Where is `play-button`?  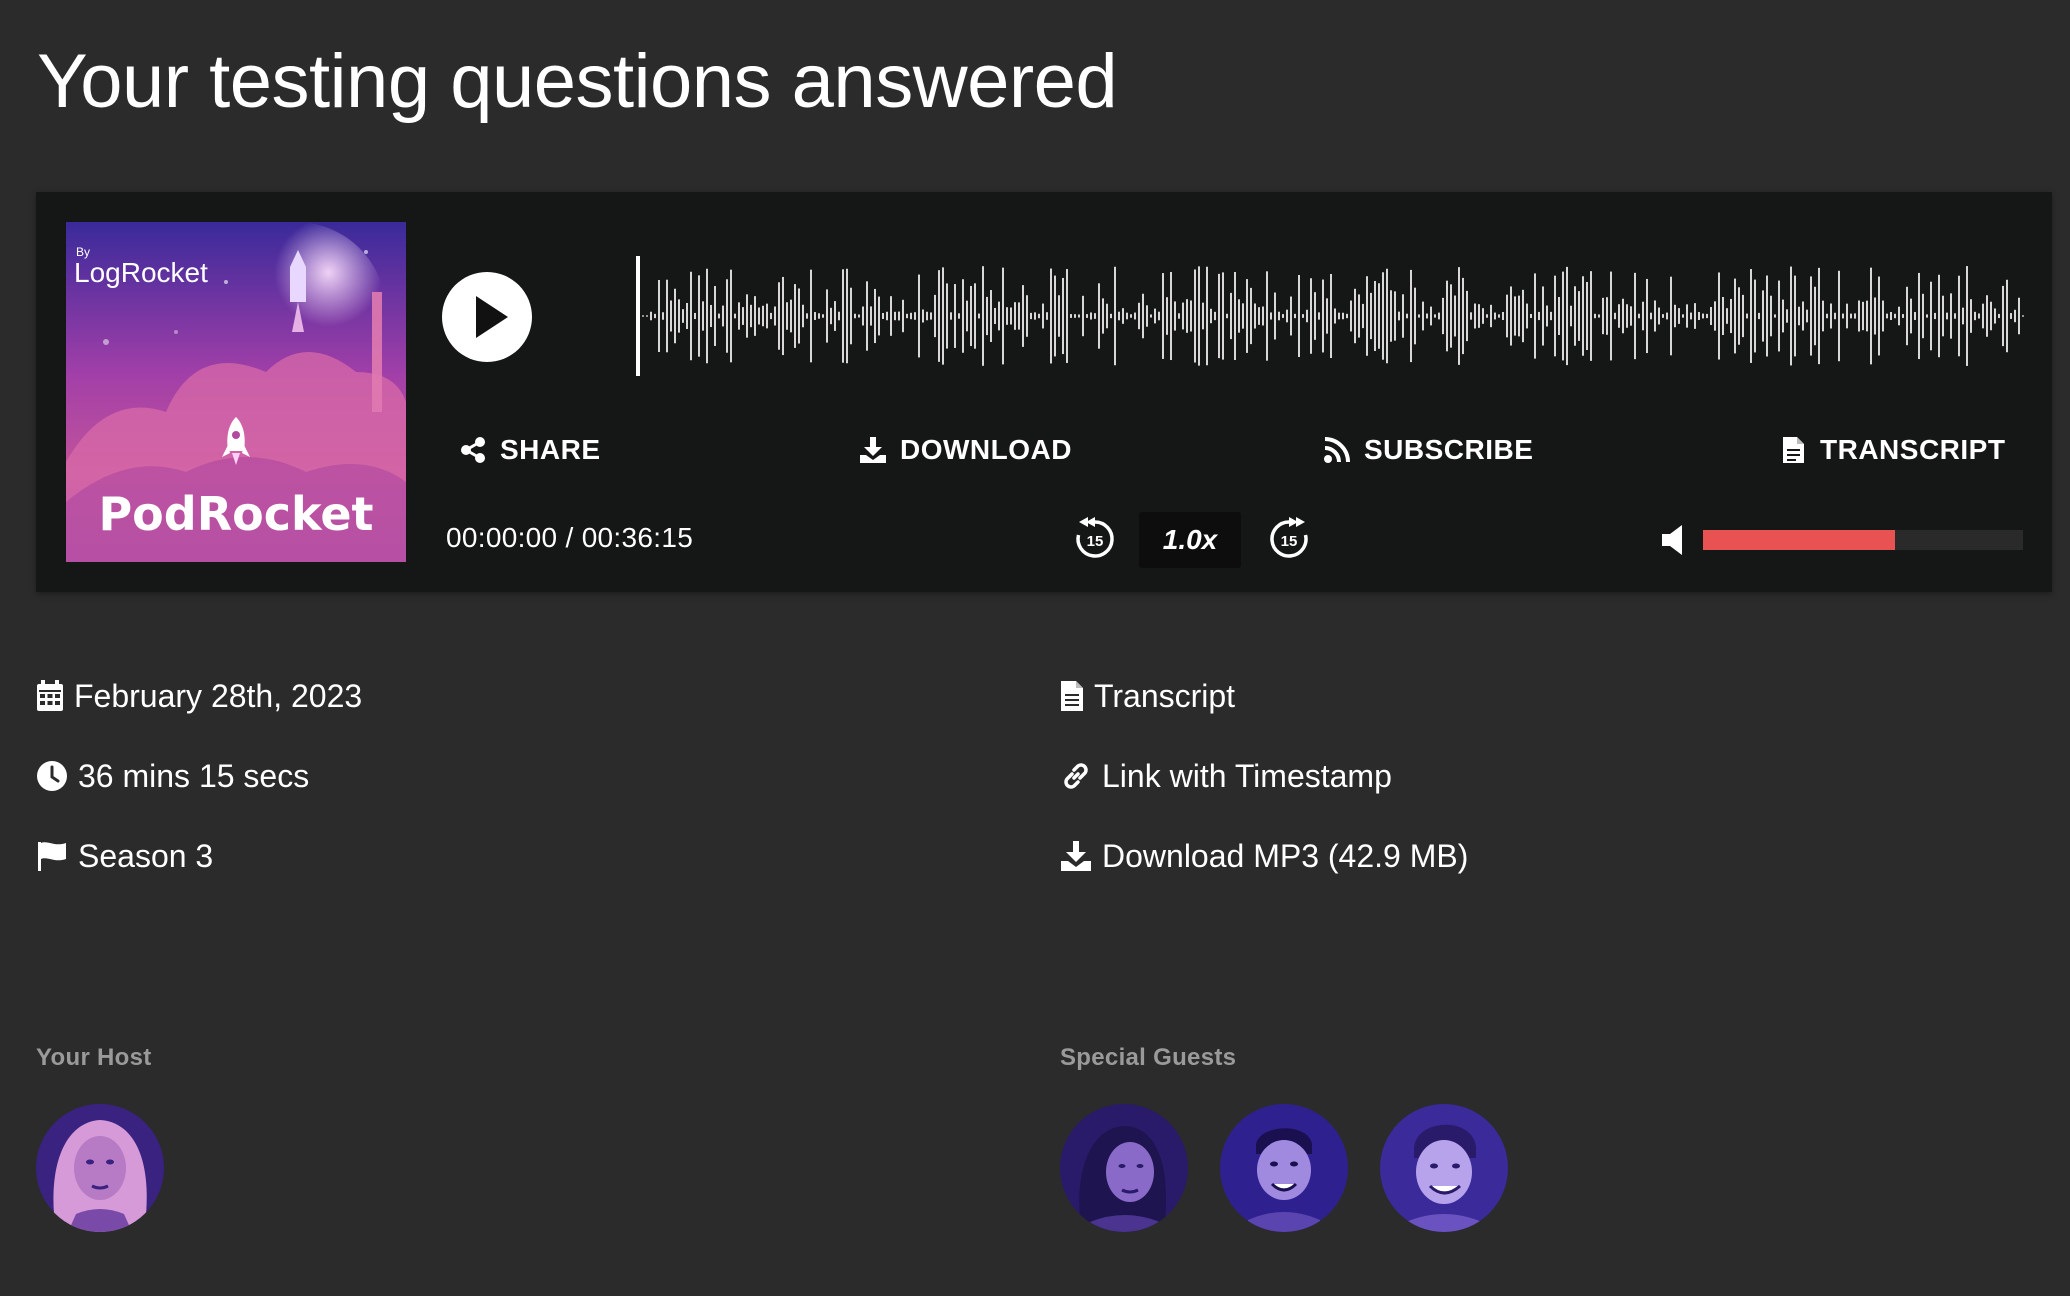
play-button is located at coordinates (487, 317).